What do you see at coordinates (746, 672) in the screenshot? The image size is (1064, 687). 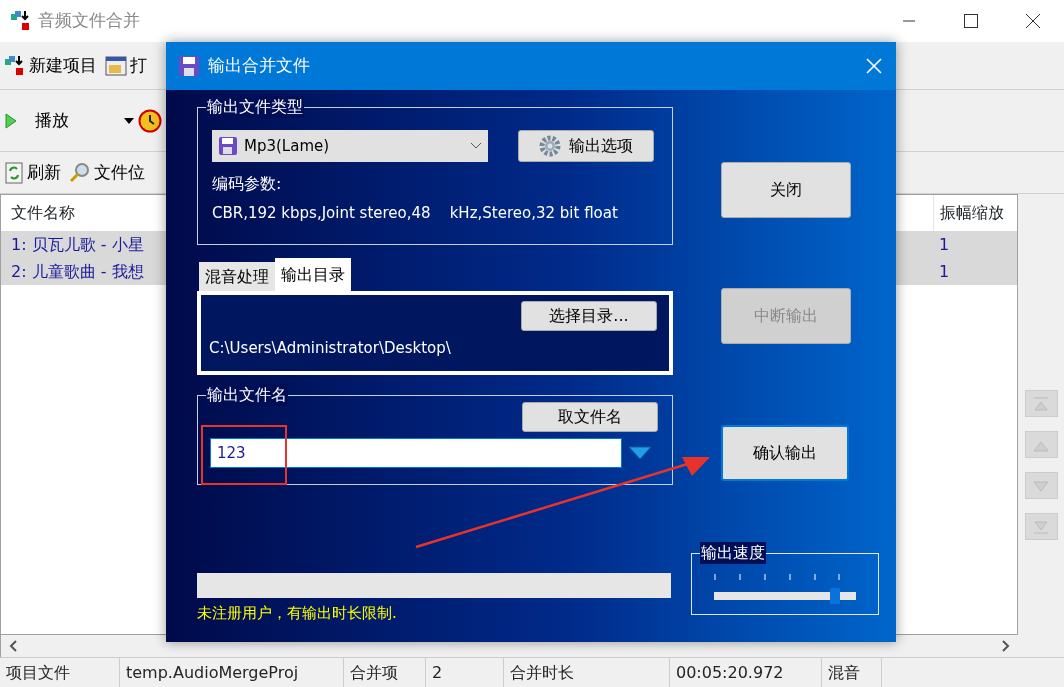 I see `status-value: 00:05:20.972` at bounding box center [746, 672].